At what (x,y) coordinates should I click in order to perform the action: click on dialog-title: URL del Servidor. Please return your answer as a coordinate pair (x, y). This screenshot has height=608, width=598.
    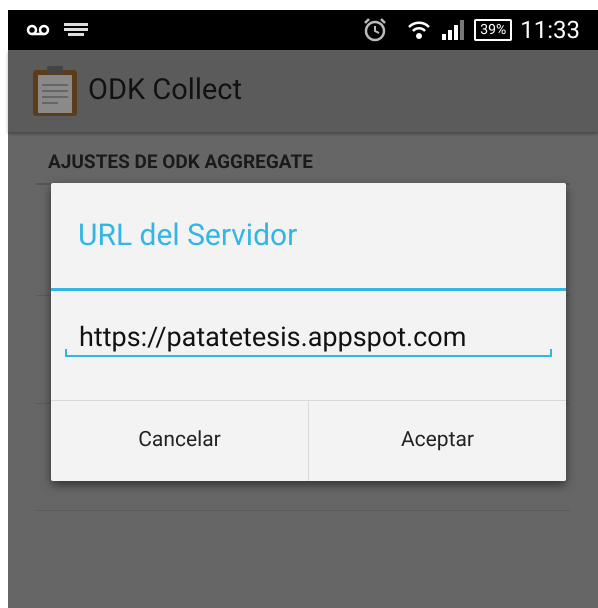
    Looking at the image, I should click on (188, 236).